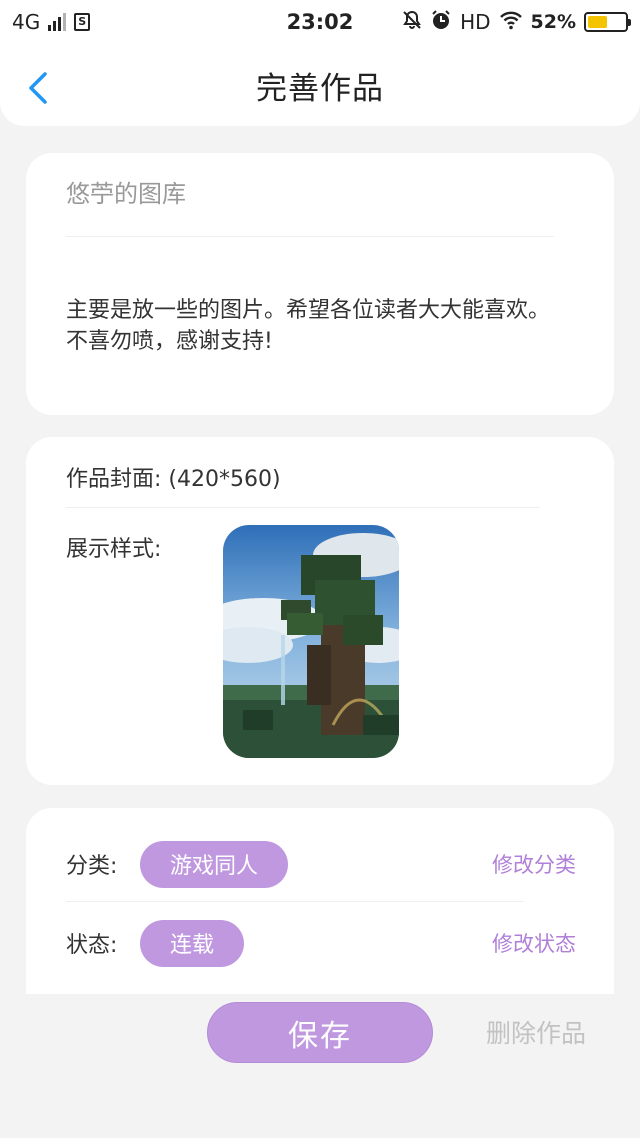 The height and width of the screenshot is (1138, 640). I want to click on battery-level, so click(597, 22).